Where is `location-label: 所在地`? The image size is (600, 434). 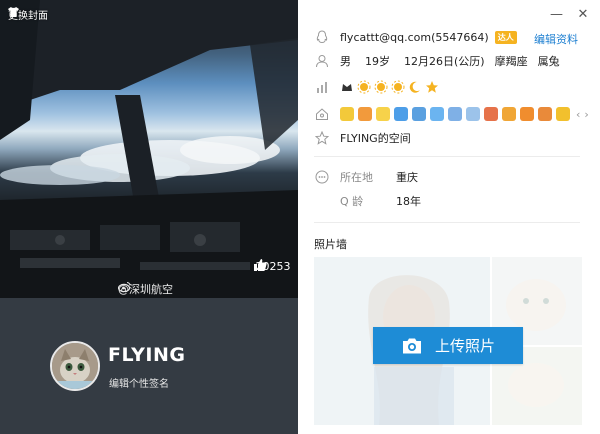
location-label: 所在地 is located at coordinates (356, 177).